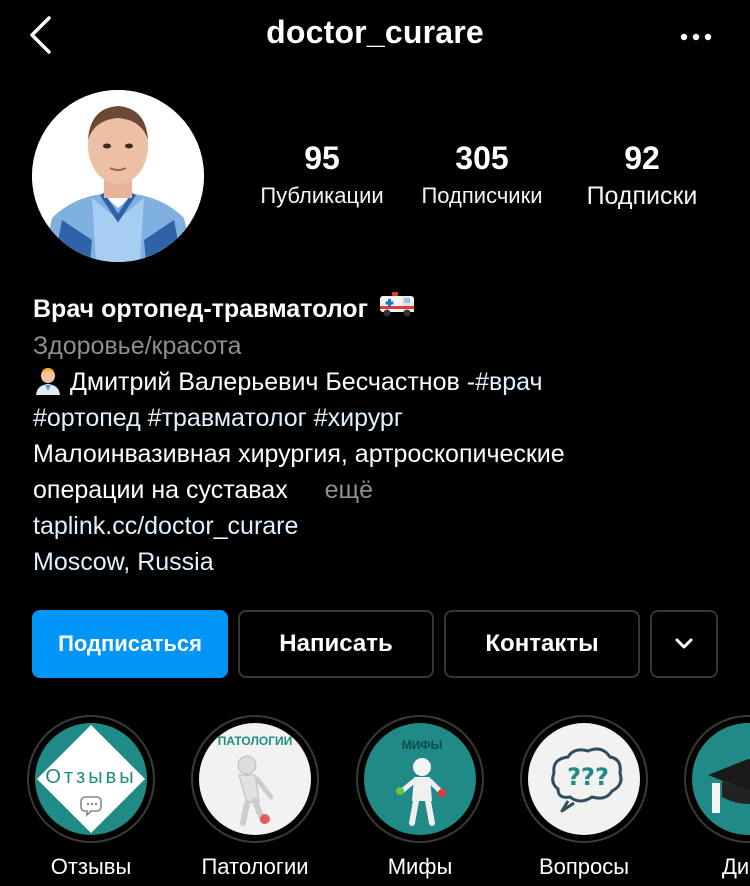 Image resolution: width=750 pixels, height=886 pixels. I want to click on highlight-ring: ПАТОЛОГИИ, so click(255, 779).